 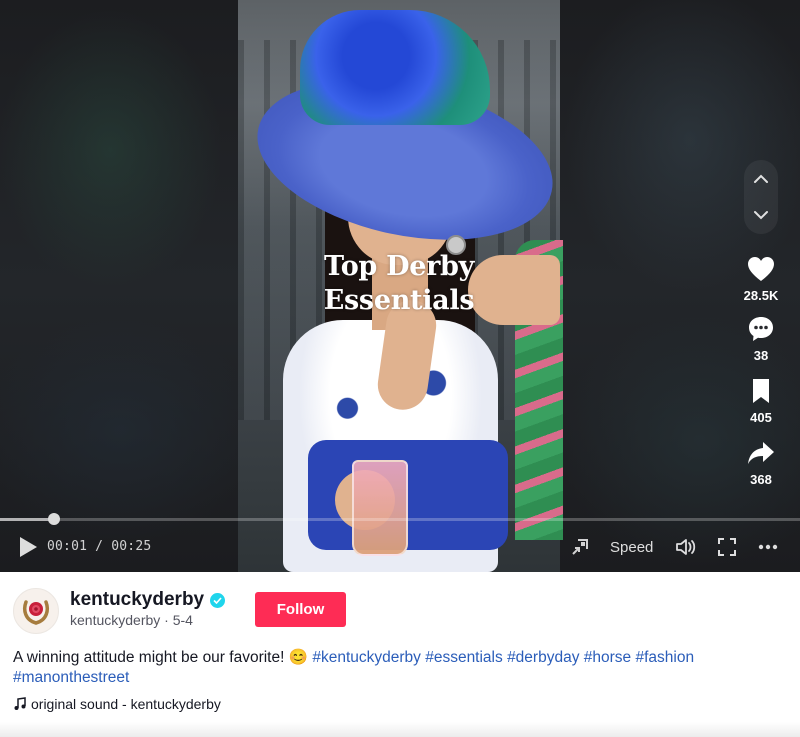 I want to click on fullscreen-button, so click(x=727, y=547).